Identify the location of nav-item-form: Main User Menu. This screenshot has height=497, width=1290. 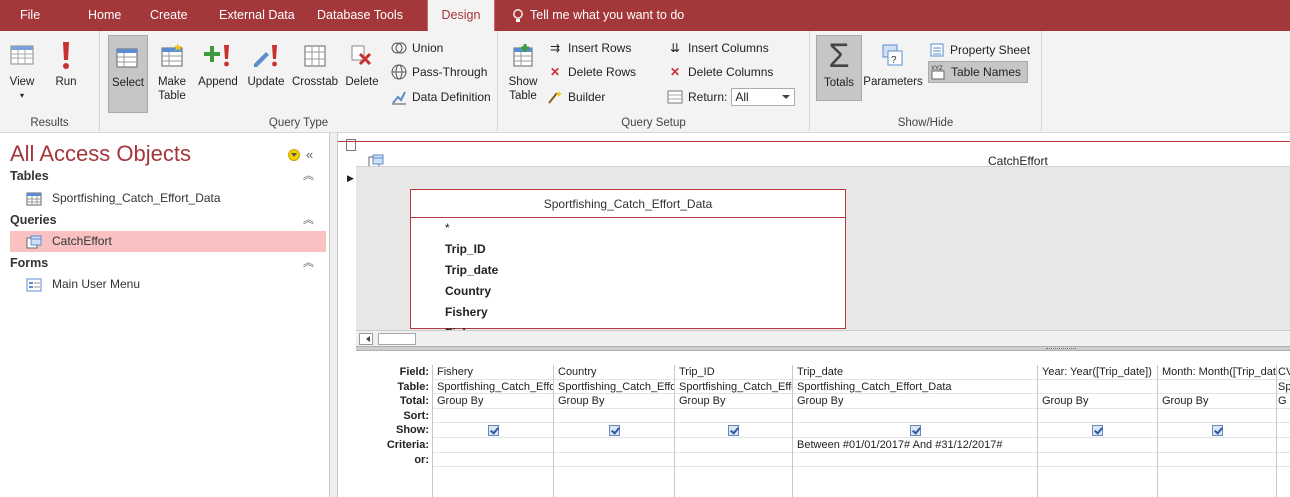
(168, 284).